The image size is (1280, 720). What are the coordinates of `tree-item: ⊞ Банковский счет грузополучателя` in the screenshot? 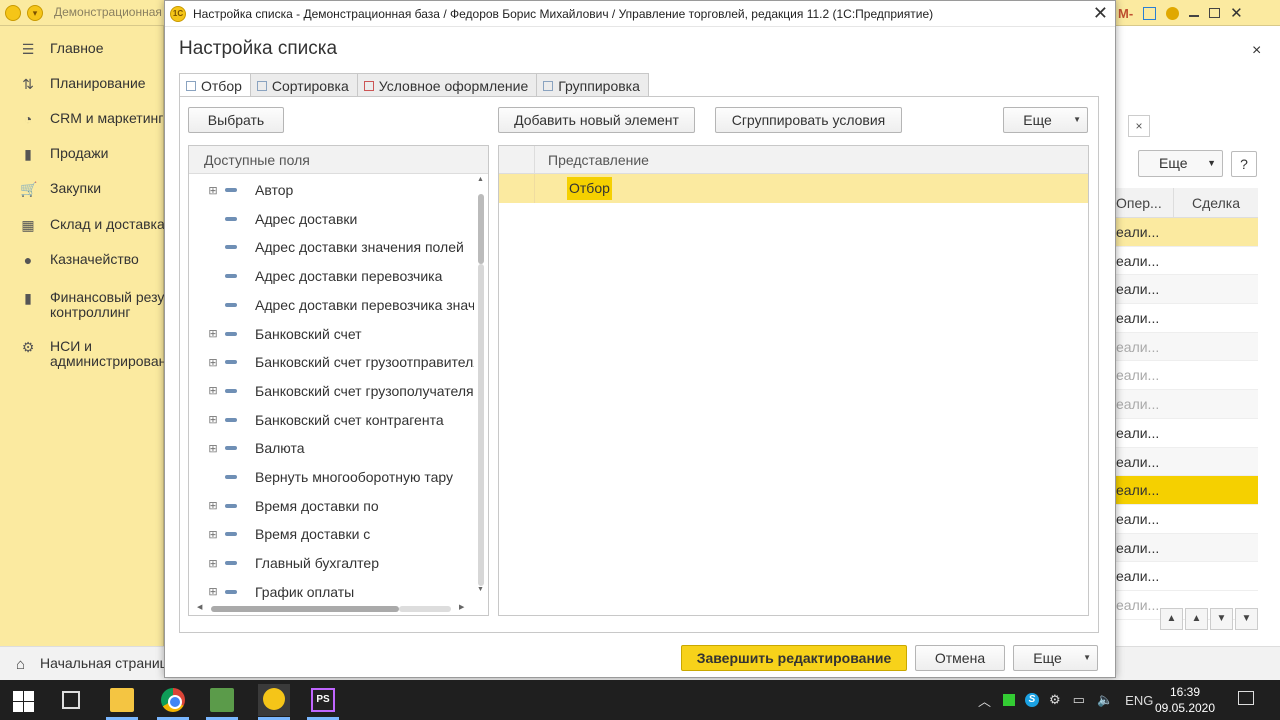 It's located at (332, 391).